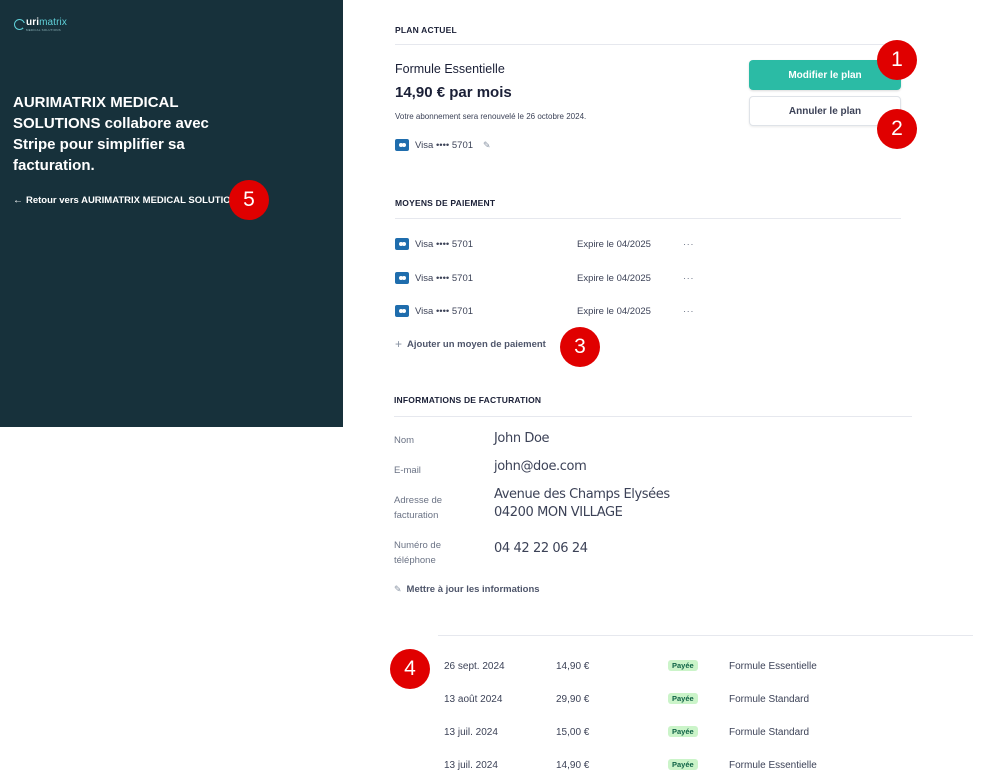  Describe the element at coordinates (417, 545) in the screenshot. I see `phone-label-line: Numéro de` at that location.